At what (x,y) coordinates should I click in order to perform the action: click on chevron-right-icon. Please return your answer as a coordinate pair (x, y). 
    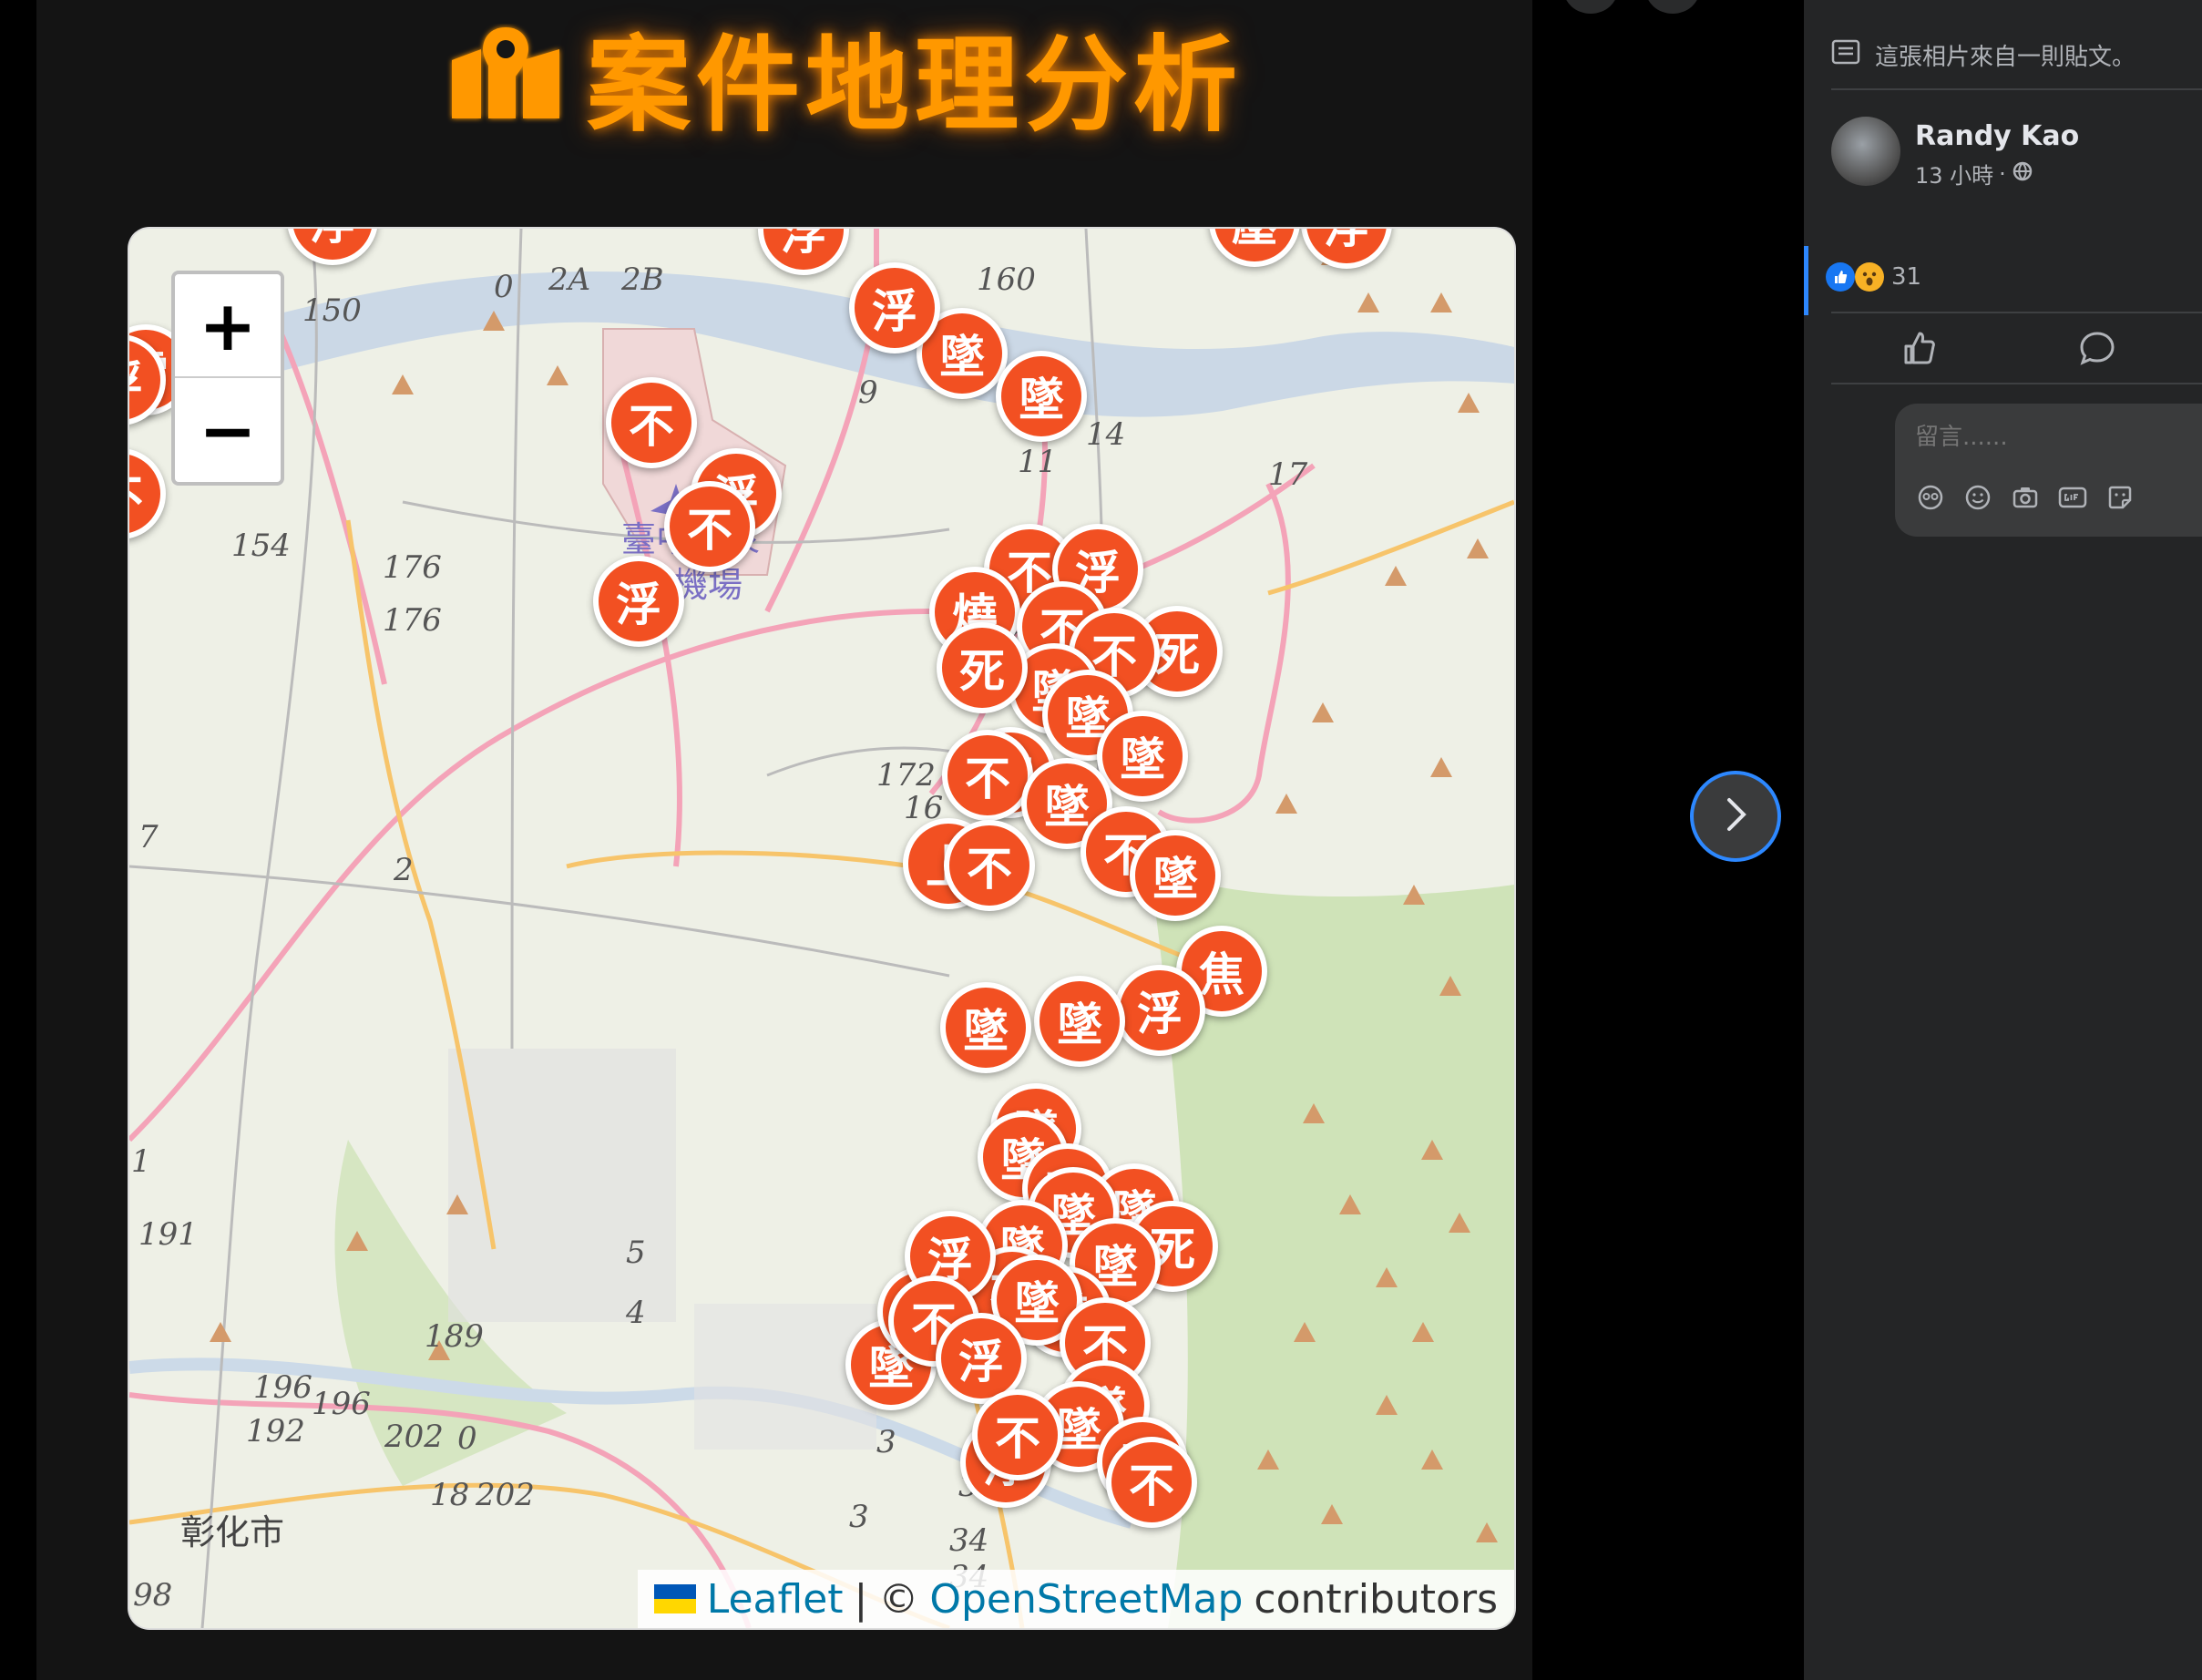
    Looking at the image, I should click on (1736, 816).